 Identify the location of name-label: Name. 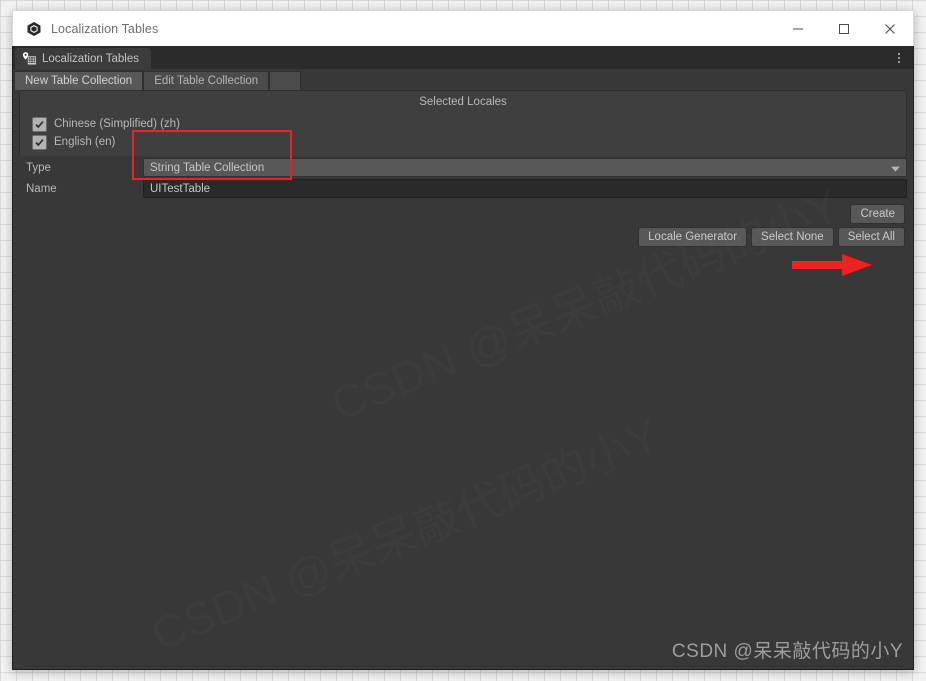
(41, 188).